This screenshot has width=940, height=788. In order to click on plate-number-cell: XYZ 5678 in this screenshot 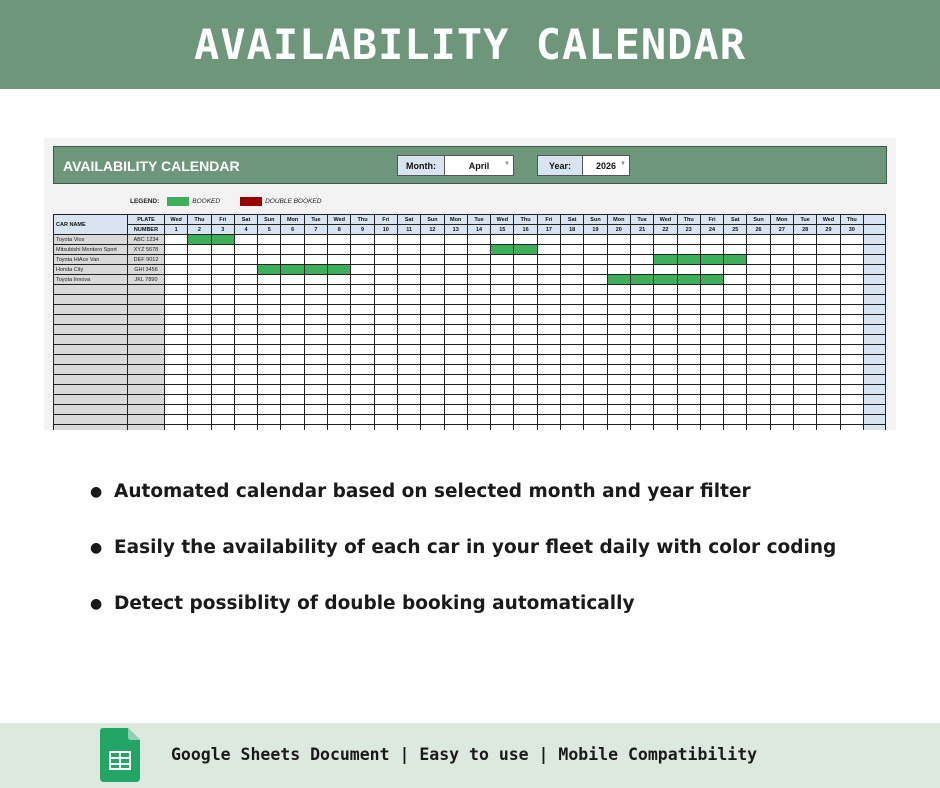, I will do `click(146, 249)`.